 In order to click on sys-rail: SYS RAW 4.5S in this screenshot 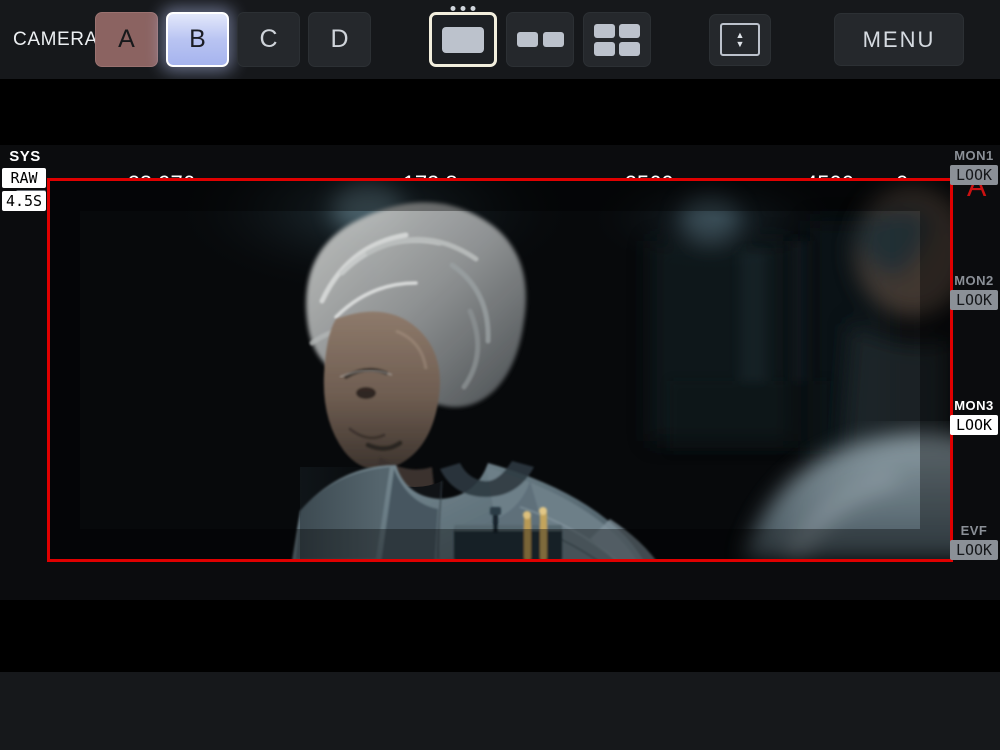, I will do `click(25, 179)`.